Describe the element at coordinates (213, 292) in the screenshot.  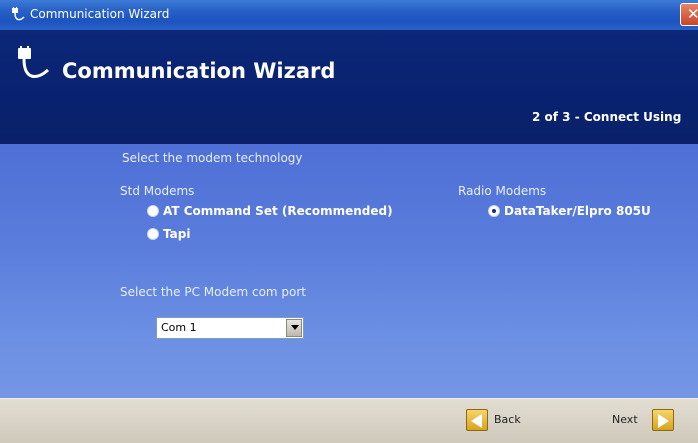
I see `port-label: Select the PC Modem com port` at that location.